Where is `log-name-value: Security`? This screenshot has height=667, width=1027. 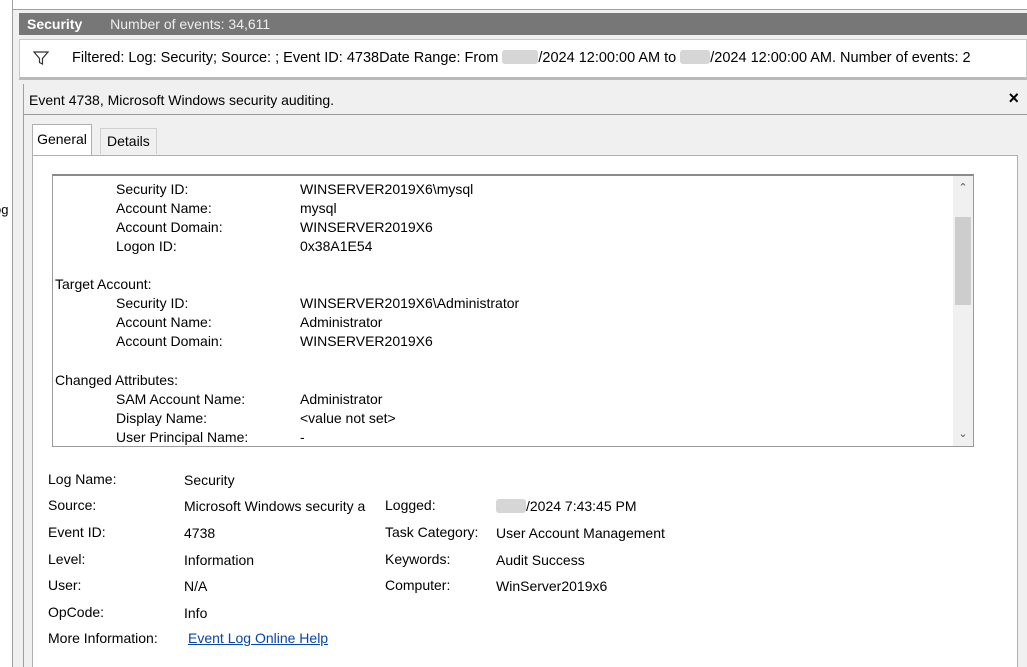
log-name-value: Security is located at coordinates (209, 480).